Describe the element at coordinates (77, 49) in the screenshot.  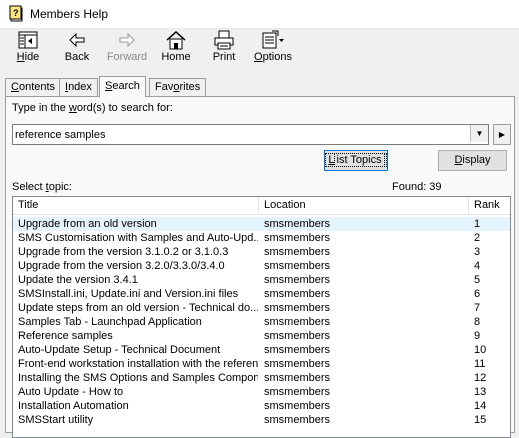
I see `back-button: Back` at that location.